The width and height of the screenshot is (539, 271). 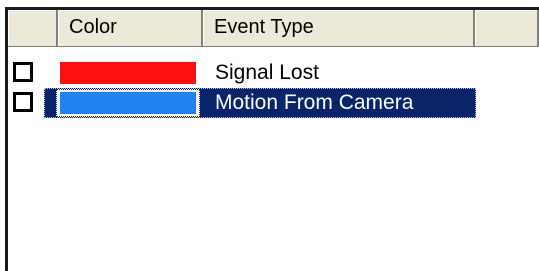 What do you see at coordinates (267, 72) in the screenshot?
I see `event-type-label: Signal Lost` at bounding box center [267, 72].